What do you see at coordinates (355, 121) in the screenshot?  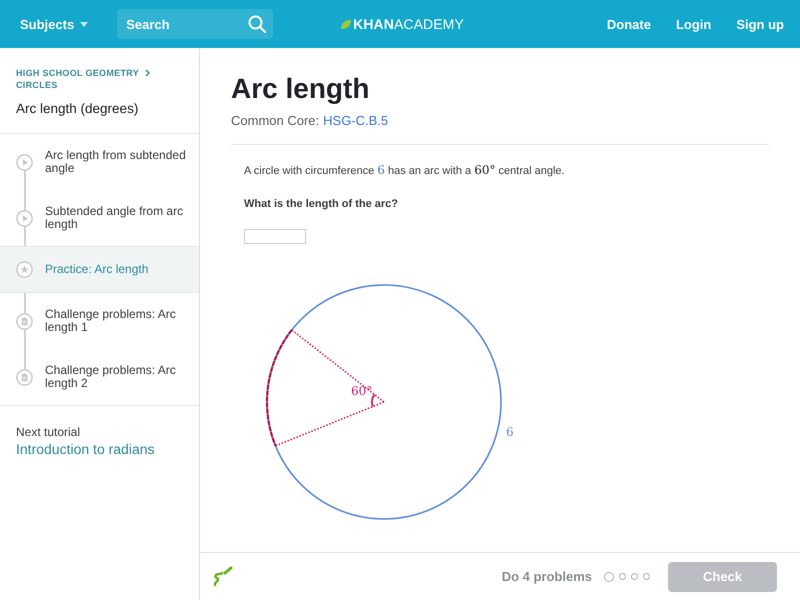 I see `standard-link: HSG-C.B.5` at bounding box center [355, 121].